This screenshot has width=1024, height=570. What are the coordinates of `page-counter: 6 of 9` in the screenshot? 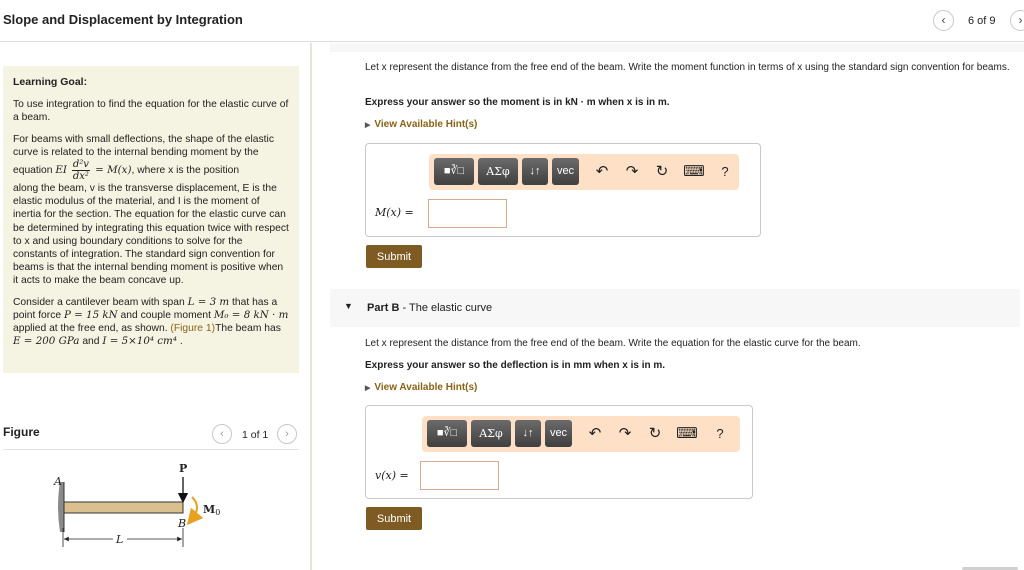 It's located at (982, 21).